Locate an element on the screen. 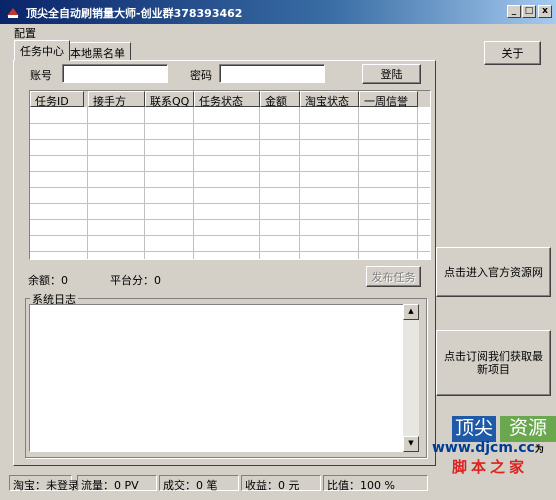 This screenshot has width=556, height=500. login-button: 登陆 is located at coordinates (391, 74).